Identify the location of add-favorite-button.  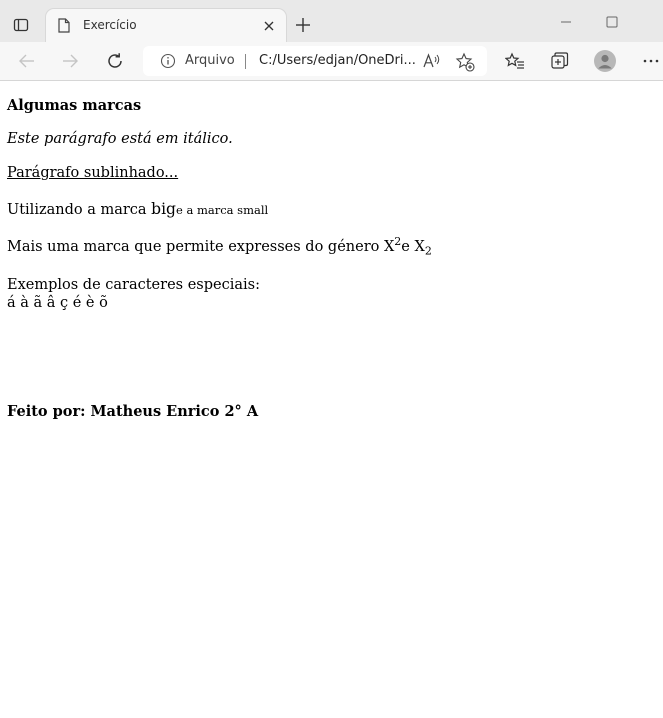
(465, 62).